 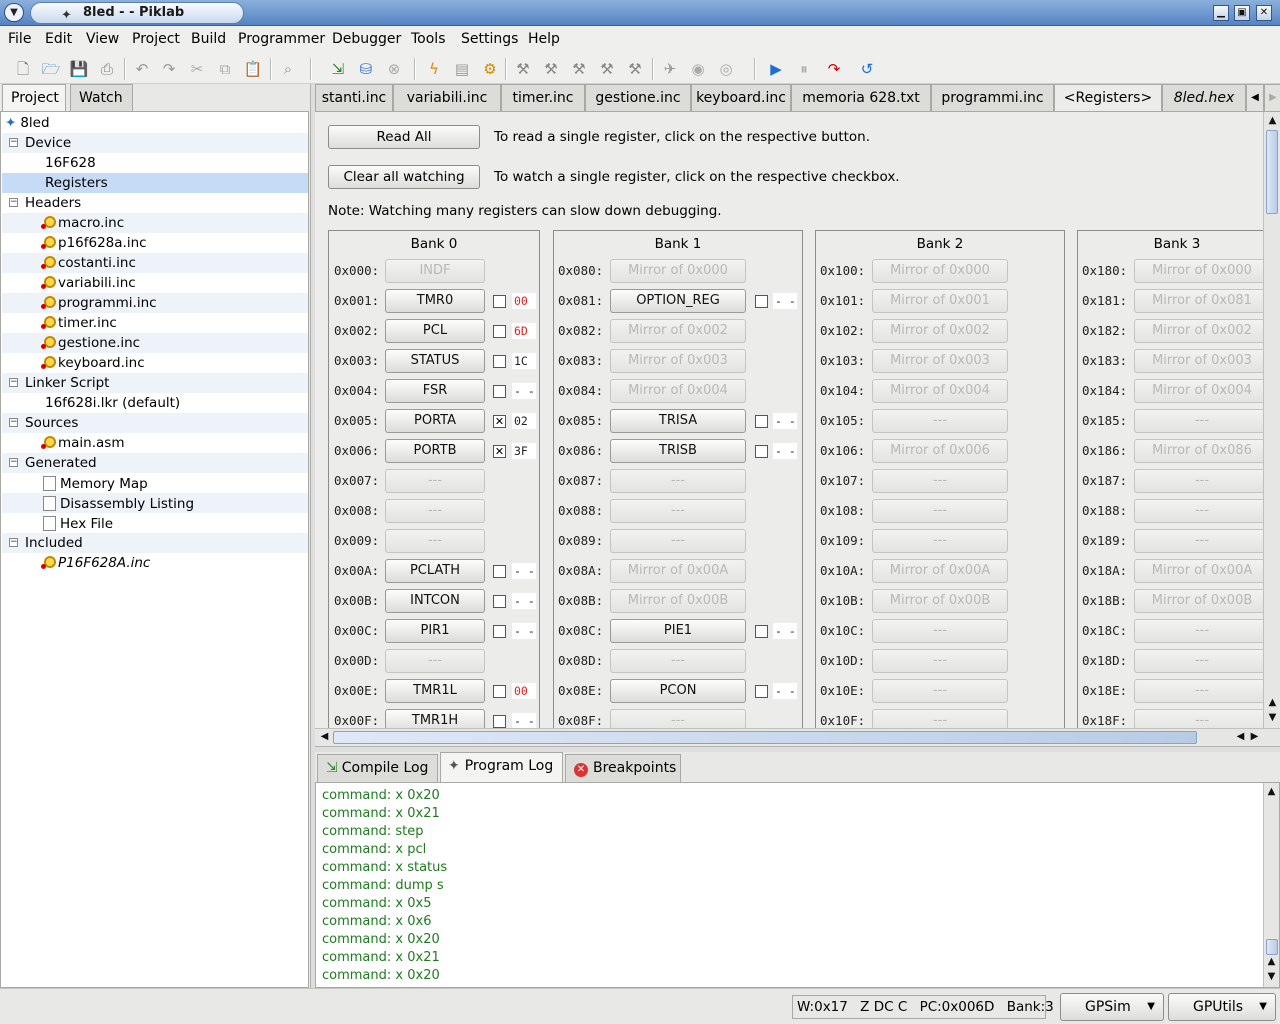 What do you see at coordinates (112, 403) in the screenshot?
I see `tree-item-linker: 16f628i.lkr (default)` at bounding box center [112, 403].